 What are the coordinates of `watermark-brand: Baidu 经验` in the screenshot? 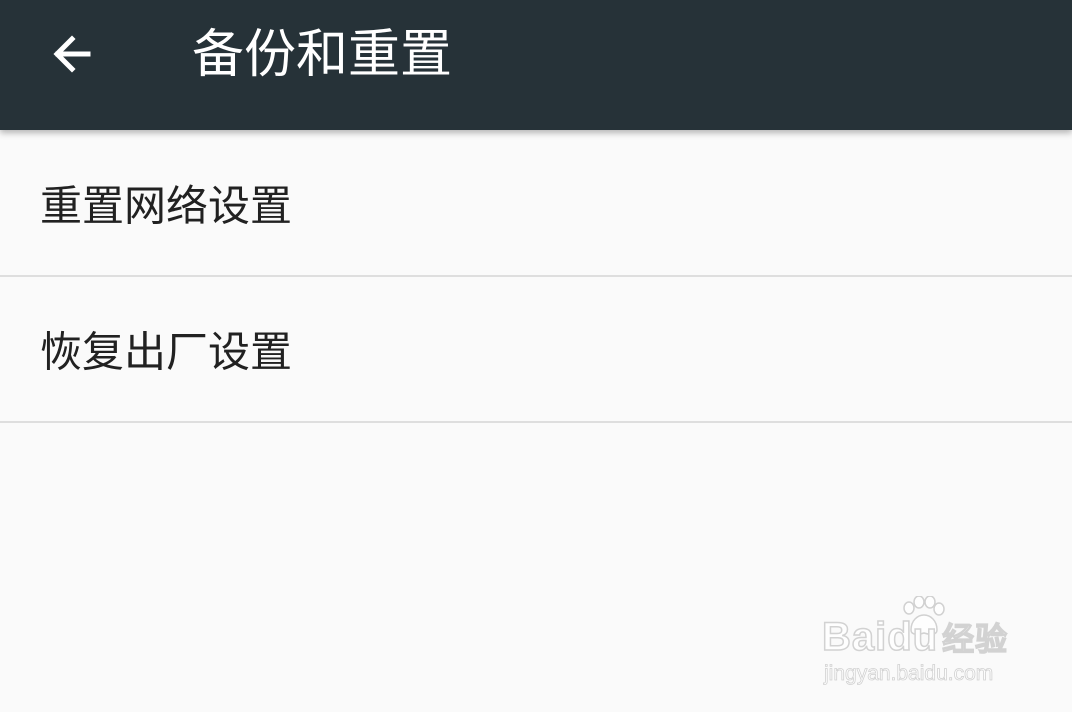 It's located at (915, 637).